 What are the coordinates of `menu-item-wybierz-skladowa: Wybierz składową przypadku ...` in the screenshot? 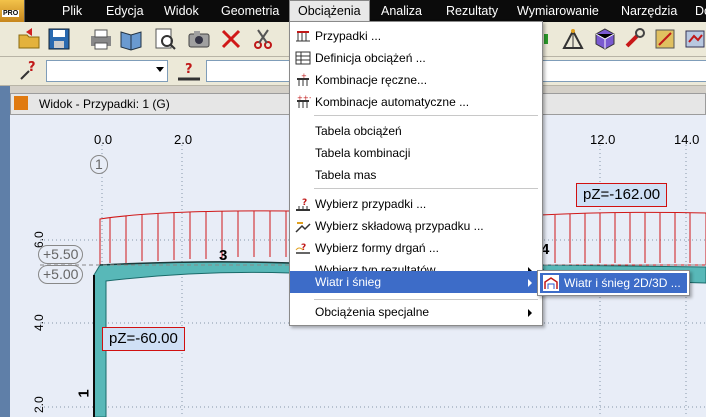 It's located at (415, 226).